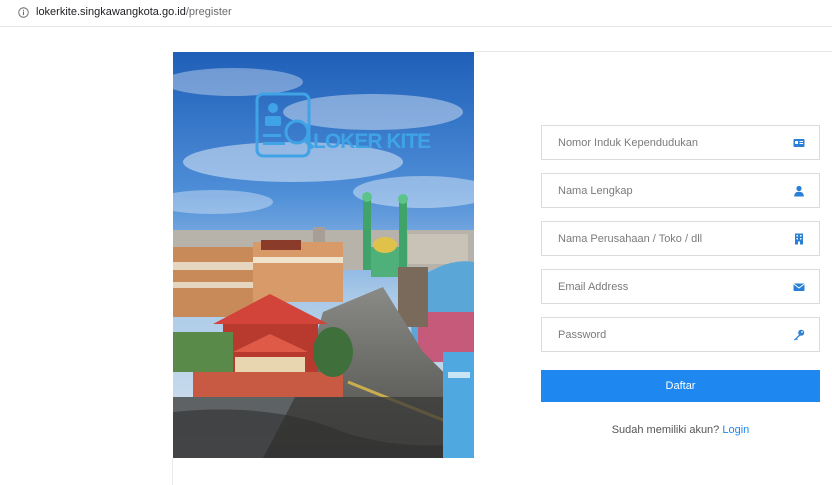 Image resolution: width=832 pixels, height=485 pixels. I want to click on divider-top, so click(653, 51).